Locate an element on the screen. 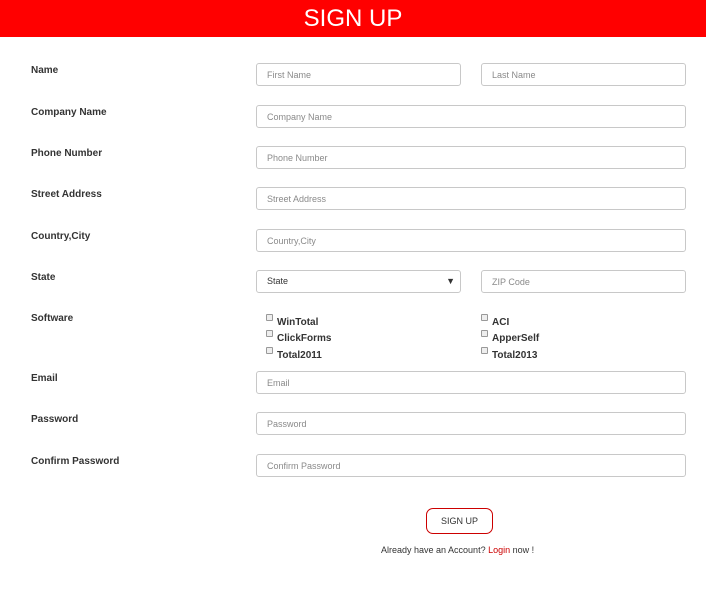 This screenshot has height=600, width=706. last-name-input is located at coordinates (583, 74).